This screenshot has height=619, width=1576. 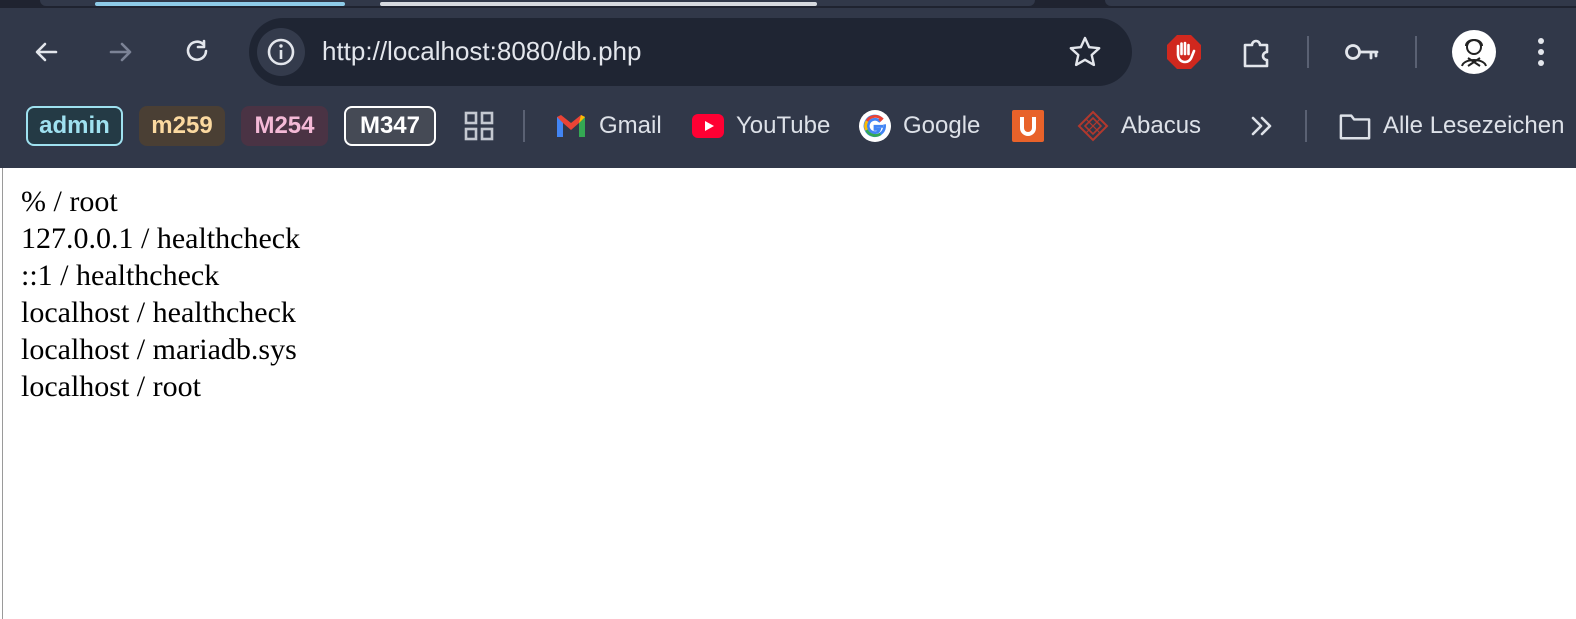 I want to click on arrow-left-icon, so click(x=46, y=52).